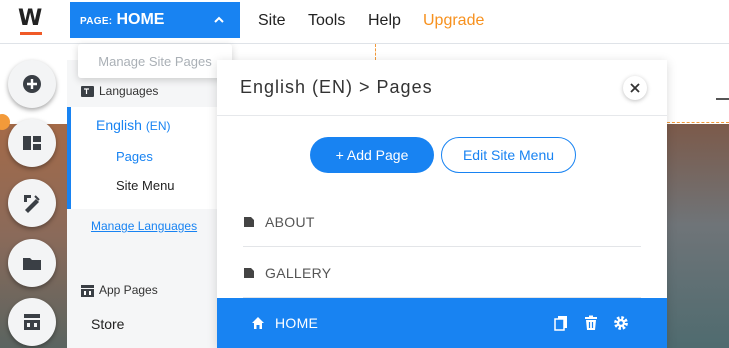 This screenshot has width=729, height=348. Describe the element at coordinates (722, 99) in the screenshot. I see `canvas-element` at that location.